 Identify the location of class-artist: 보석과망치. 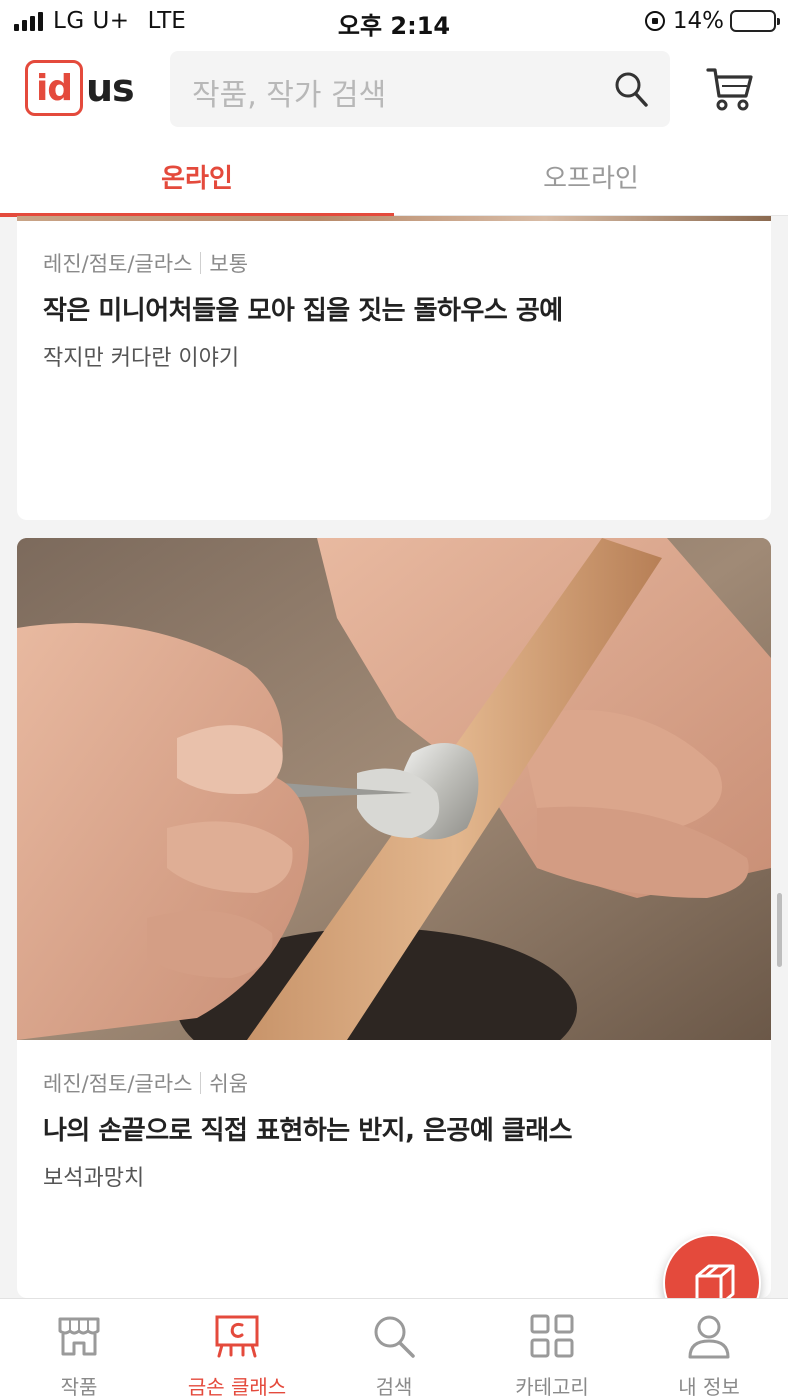
(94, 1178).